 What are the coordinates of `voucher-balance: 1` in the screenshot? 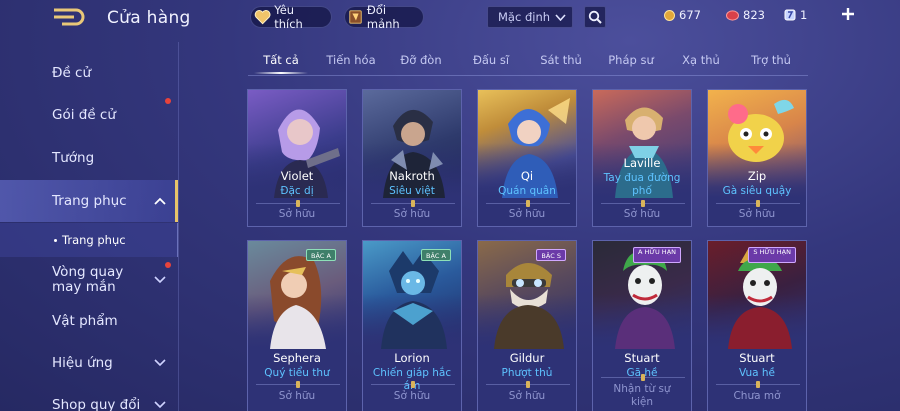 It's located at (795, 15).